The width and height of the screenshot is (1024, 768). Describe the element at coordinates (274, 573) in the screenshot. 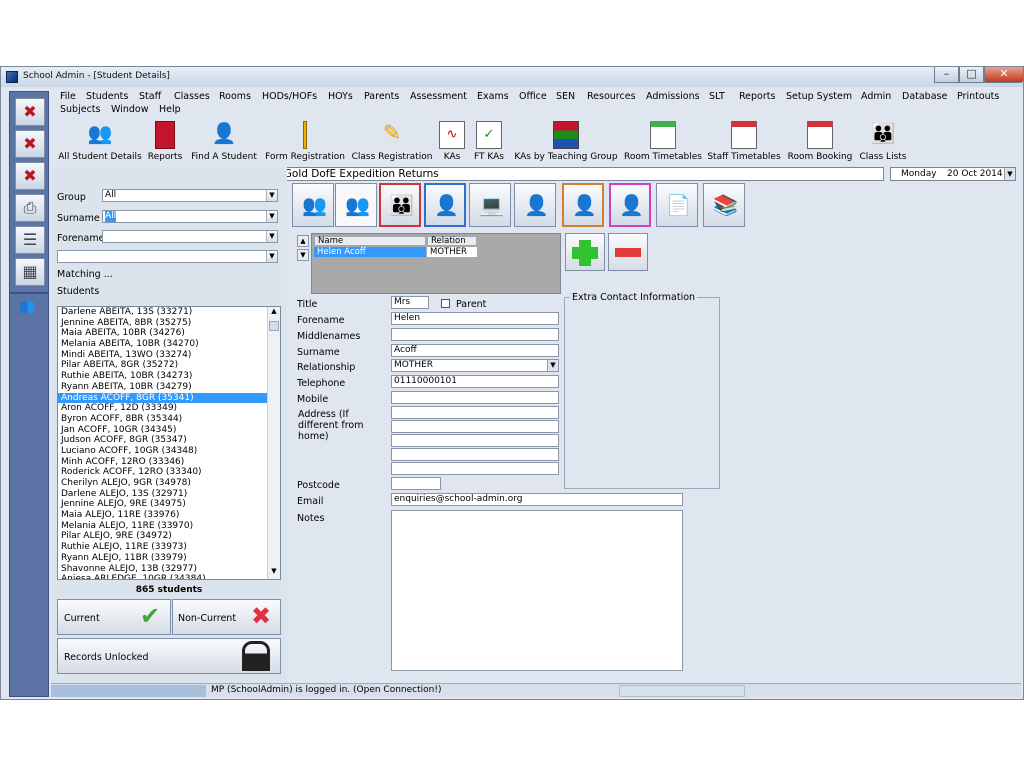

I see `scroll-down-icon: ▼` at that location.